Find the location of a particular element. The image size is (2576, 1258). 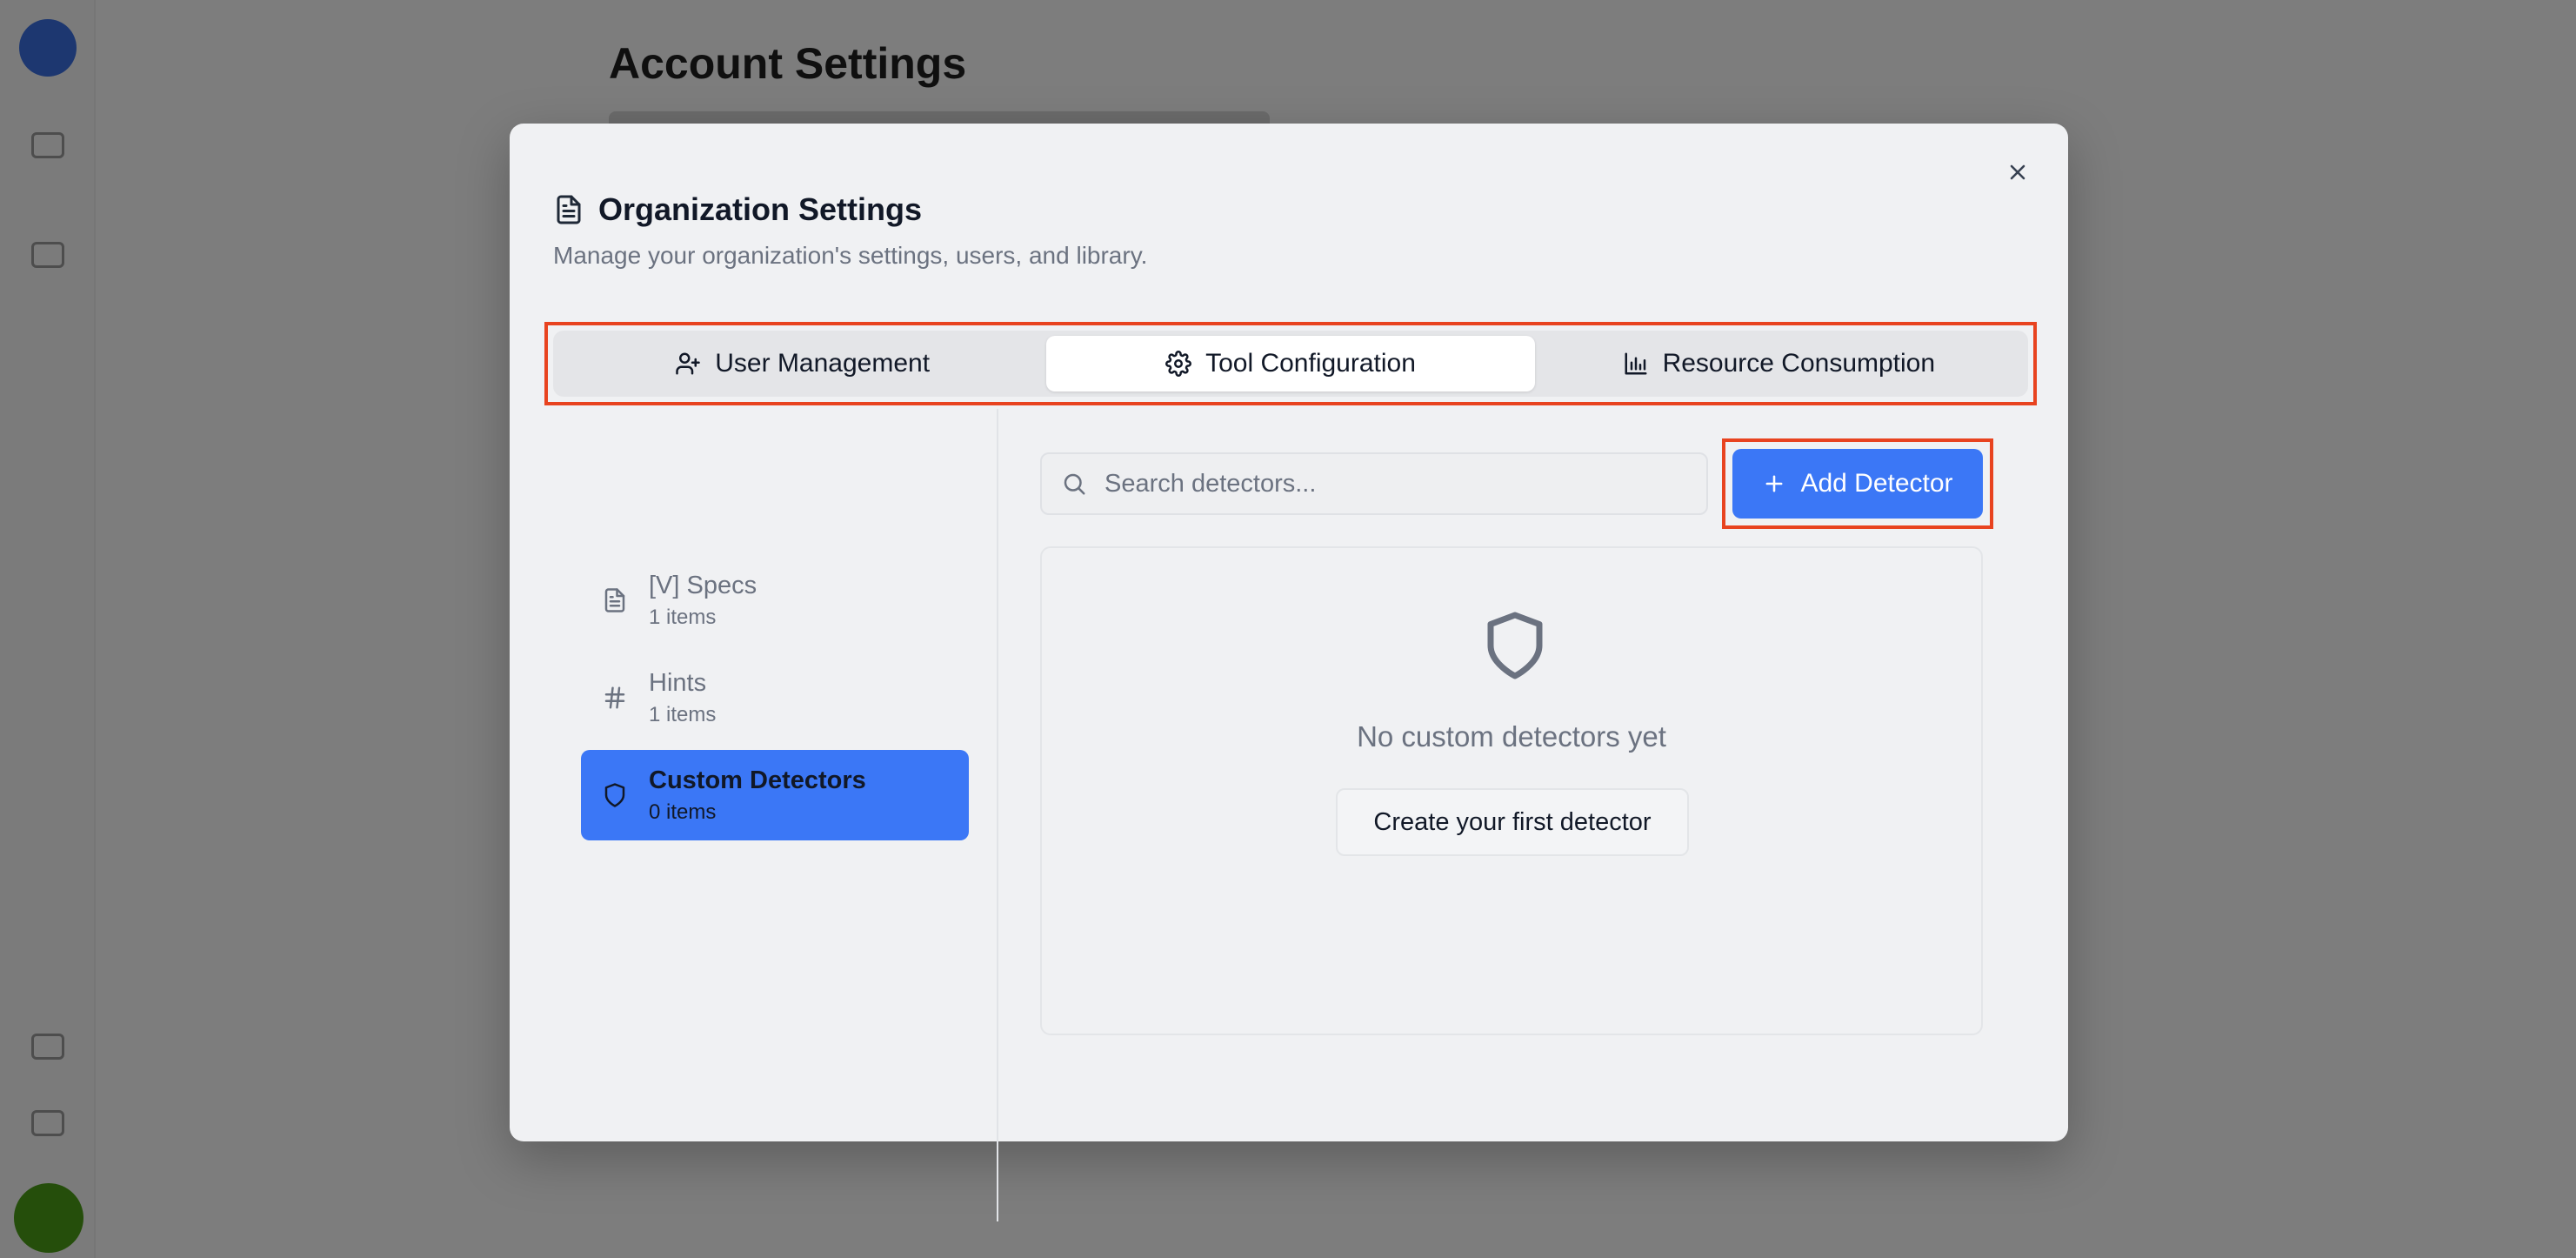

search-icon is located at coordinates (1074, 484).